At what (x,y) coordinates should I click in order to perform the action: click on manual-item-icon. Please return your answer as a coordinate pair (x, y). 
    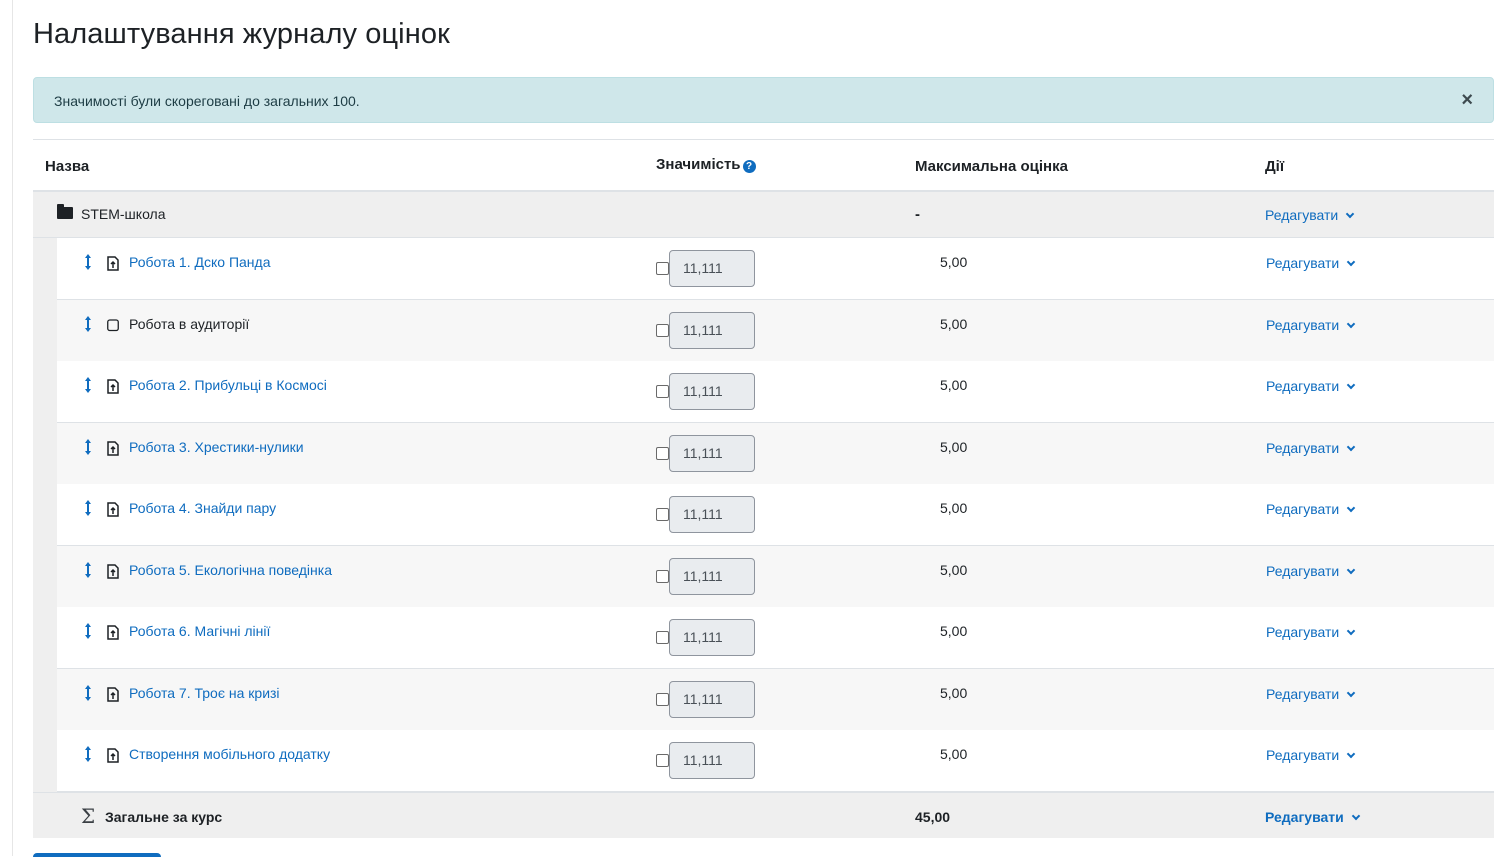
    Looking at the image, I should click on (113, 325).